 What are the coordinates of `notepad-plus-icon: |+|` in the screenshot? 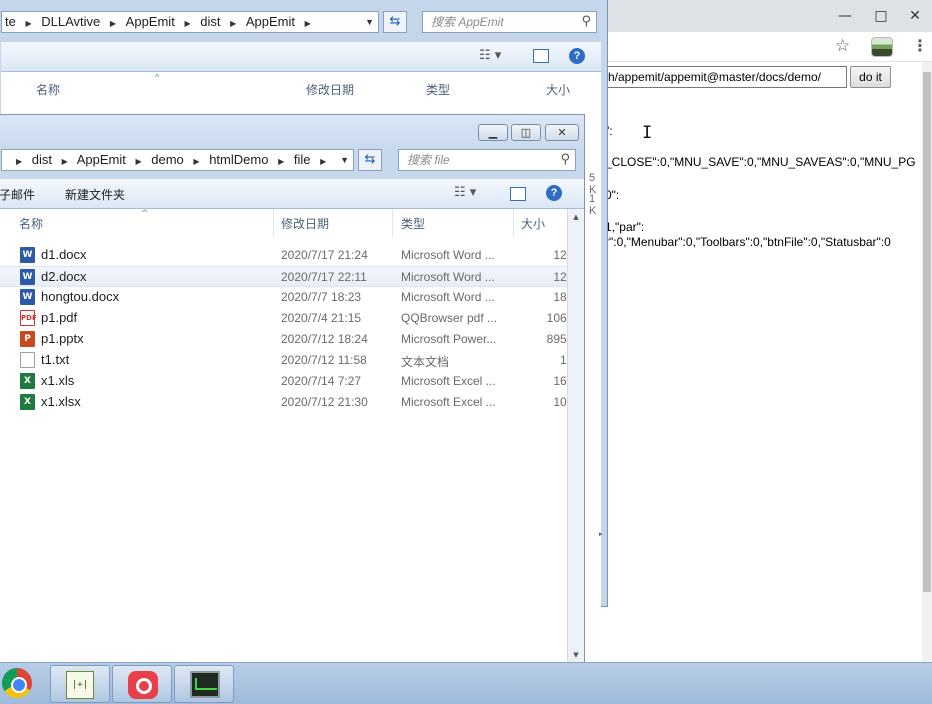 It's located at (80, 685).